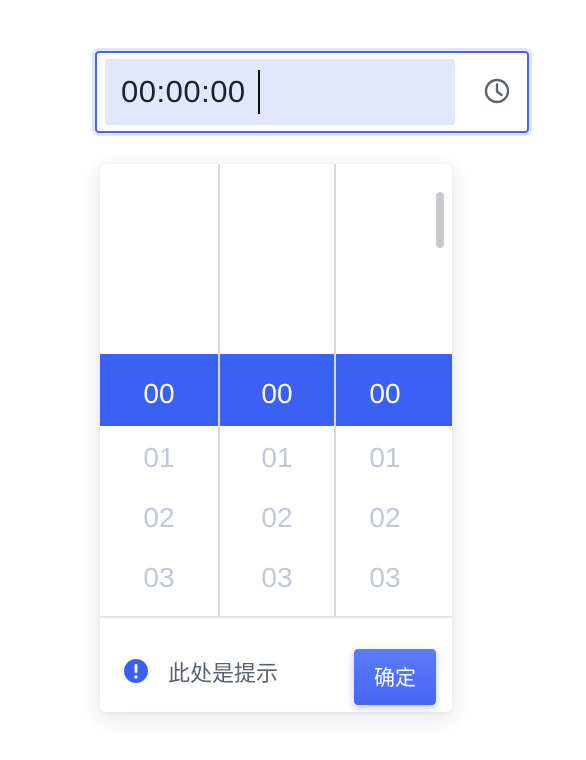  I want to click on minutes-column: 00 01 02 03, so click(277, 390).